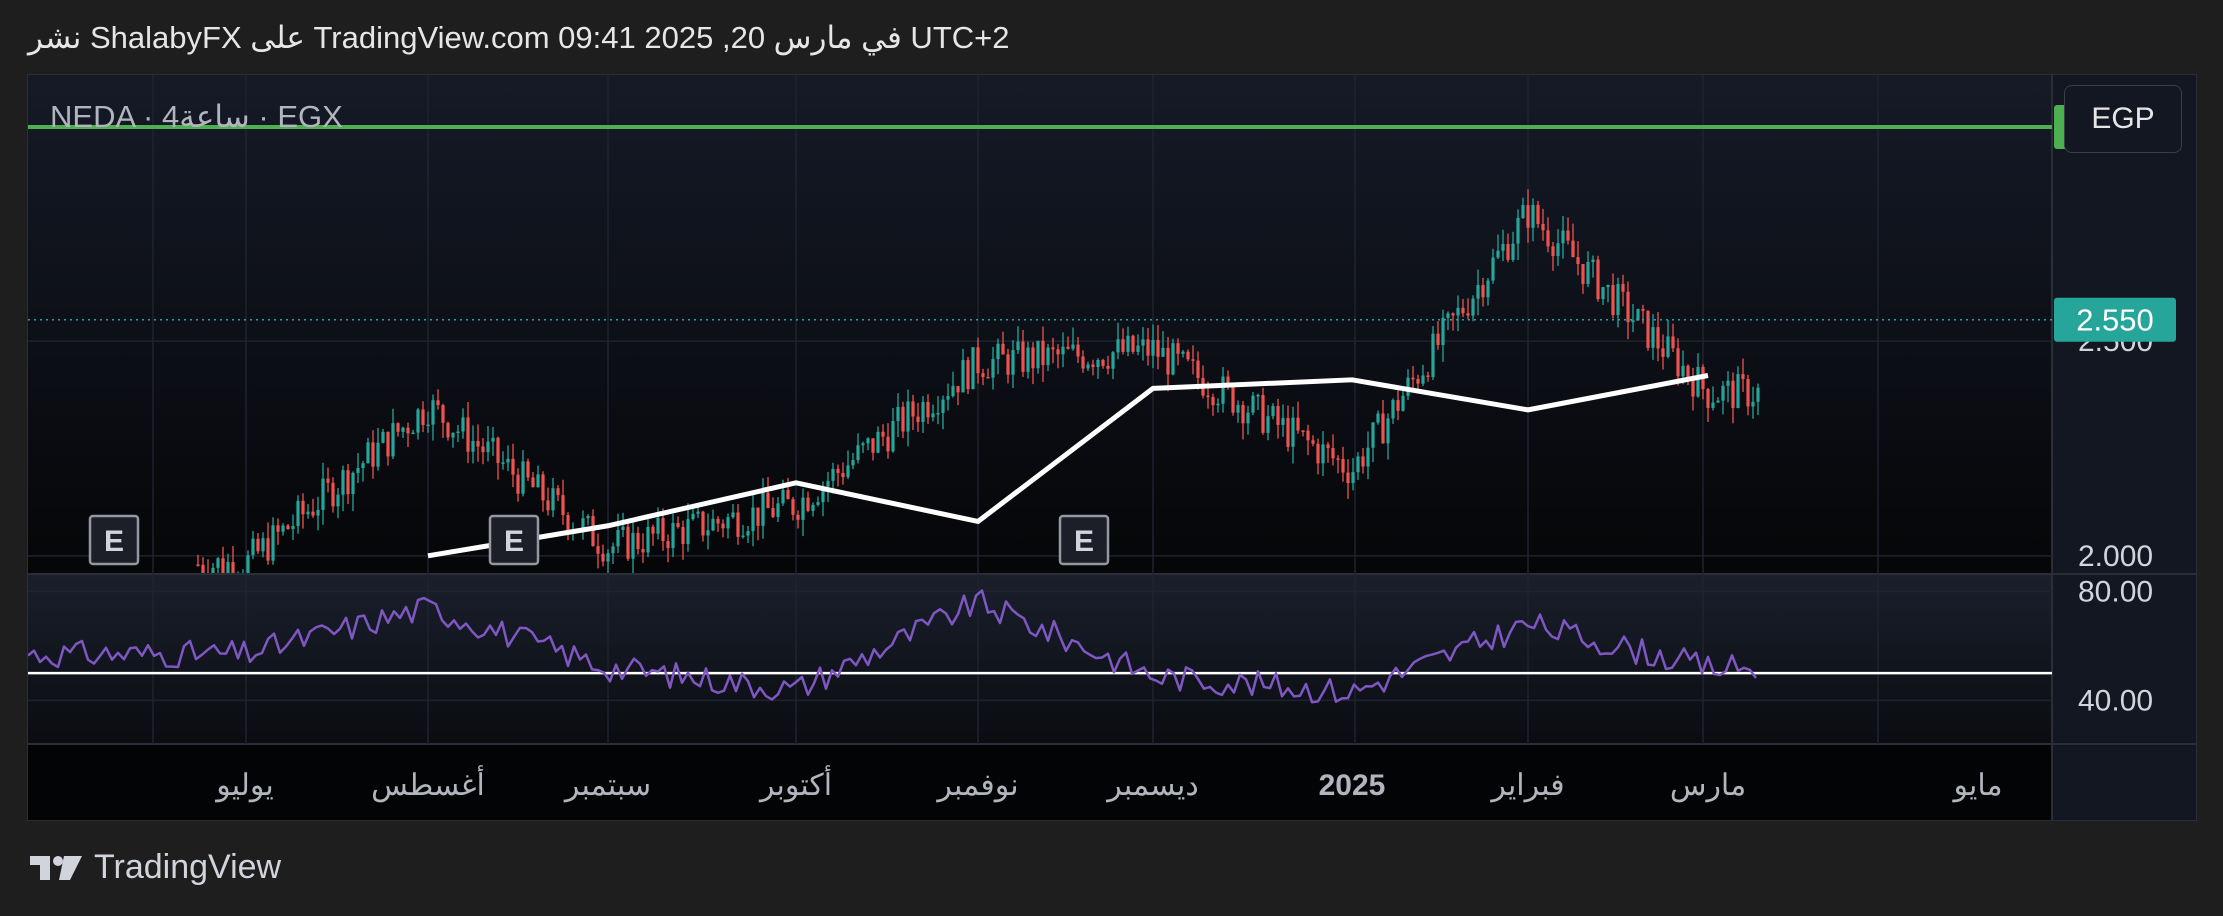 The height and width of the screenshot is (916, 2223). What do you see at coordinates (2115, 700) in the screenshot?
I see `rsi-tick-label-1: 40.00` at bounding box center [2115, 700].